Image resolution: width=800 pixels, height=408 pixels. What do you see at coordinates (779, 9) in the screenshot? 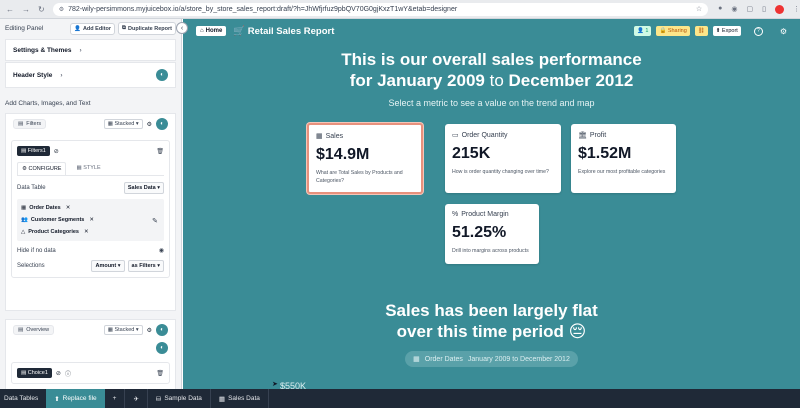
I see `profile-avatar` at bounding box center [779, 9].